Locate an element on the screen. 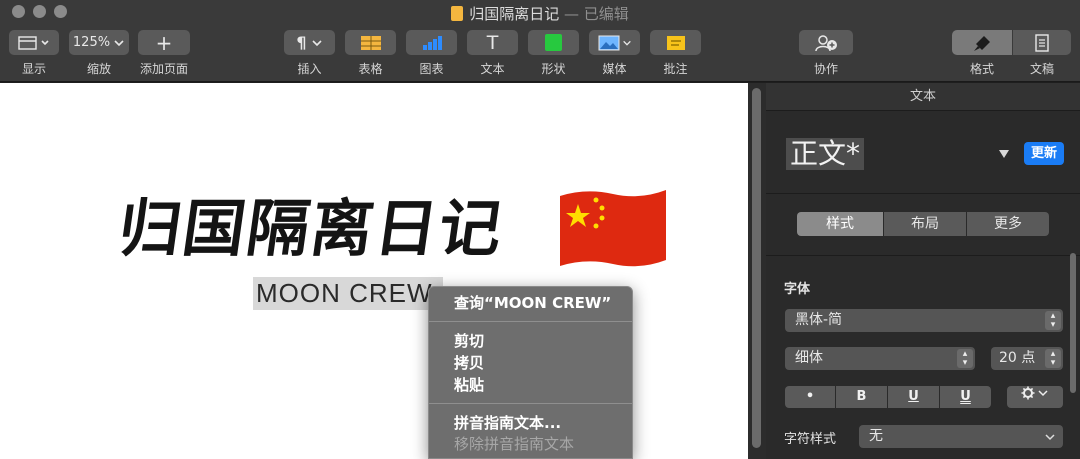  insert-button: ¶ is located at coordinates (309, 42).